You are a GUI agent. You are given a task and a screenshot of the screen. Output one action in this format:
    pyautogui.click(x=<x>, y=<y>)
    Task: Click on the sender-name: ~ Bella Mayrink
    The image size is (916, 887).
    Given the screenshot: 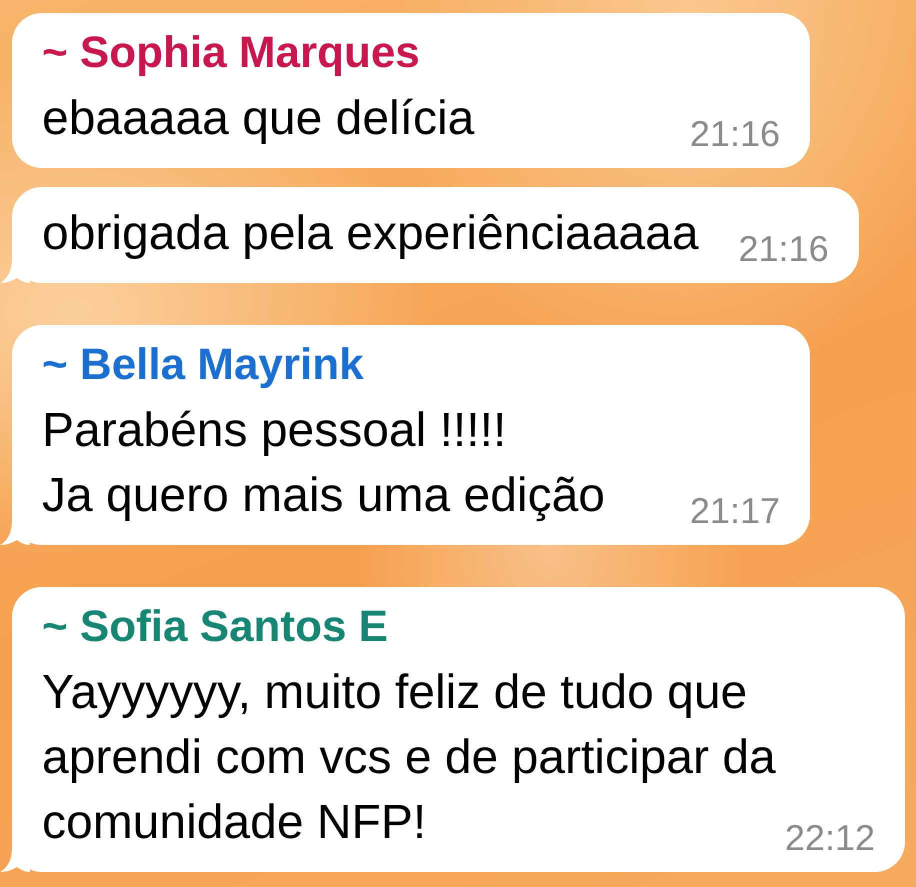 What is the action you would take?
    pyautogui.click(x=203, y=365)
    